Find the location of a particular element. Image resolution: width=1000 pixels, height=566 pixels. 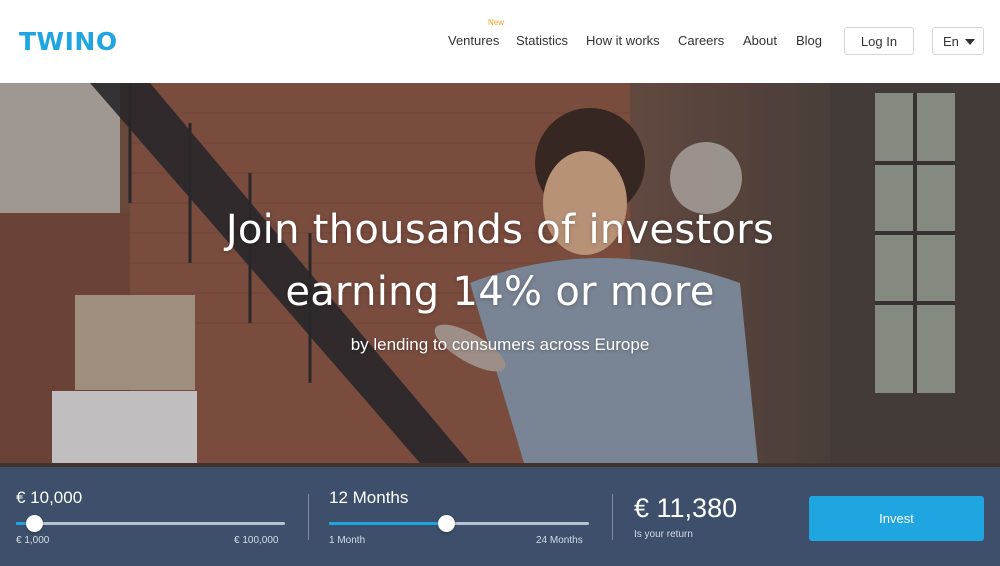

hero-subtitle: by lending to consumers across Europe is located at coordinates (500, 344).